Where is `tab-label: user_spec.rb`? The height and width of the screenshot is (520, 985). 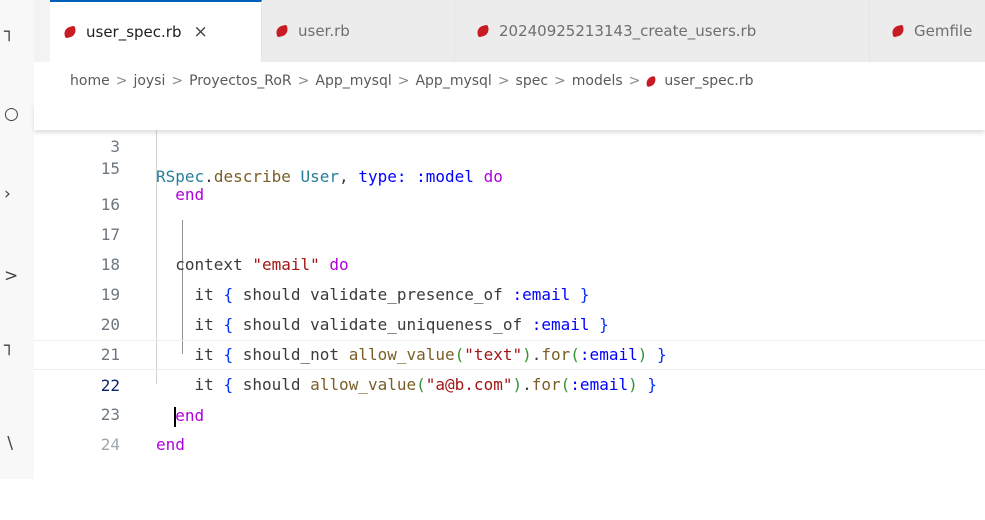 tab-label: user_spec.rb is located at coordinates (134, 32).